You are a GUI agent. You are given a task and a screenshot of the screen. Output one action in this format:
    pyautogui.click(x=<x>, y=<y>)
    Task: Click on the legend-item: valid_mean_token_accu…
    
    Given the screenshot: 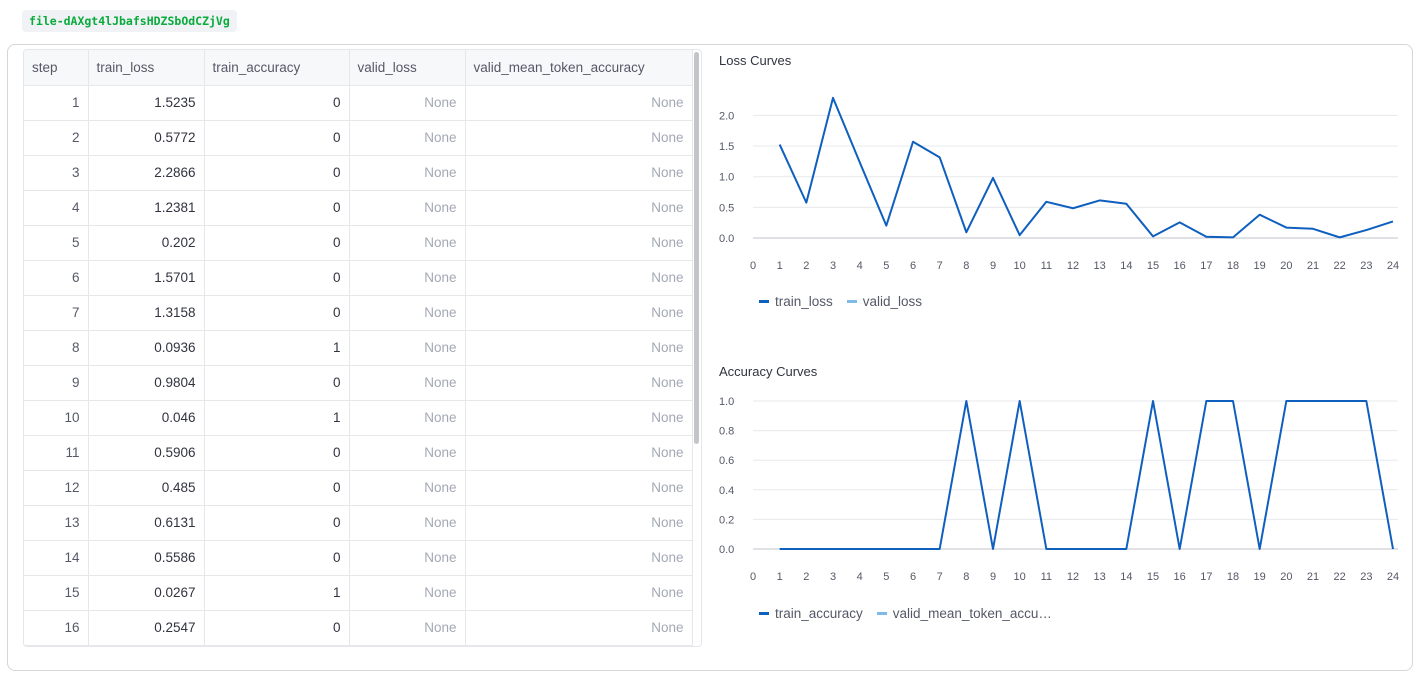 What is the action you would take?
    pyautogui.click(x=964, y=613)
    